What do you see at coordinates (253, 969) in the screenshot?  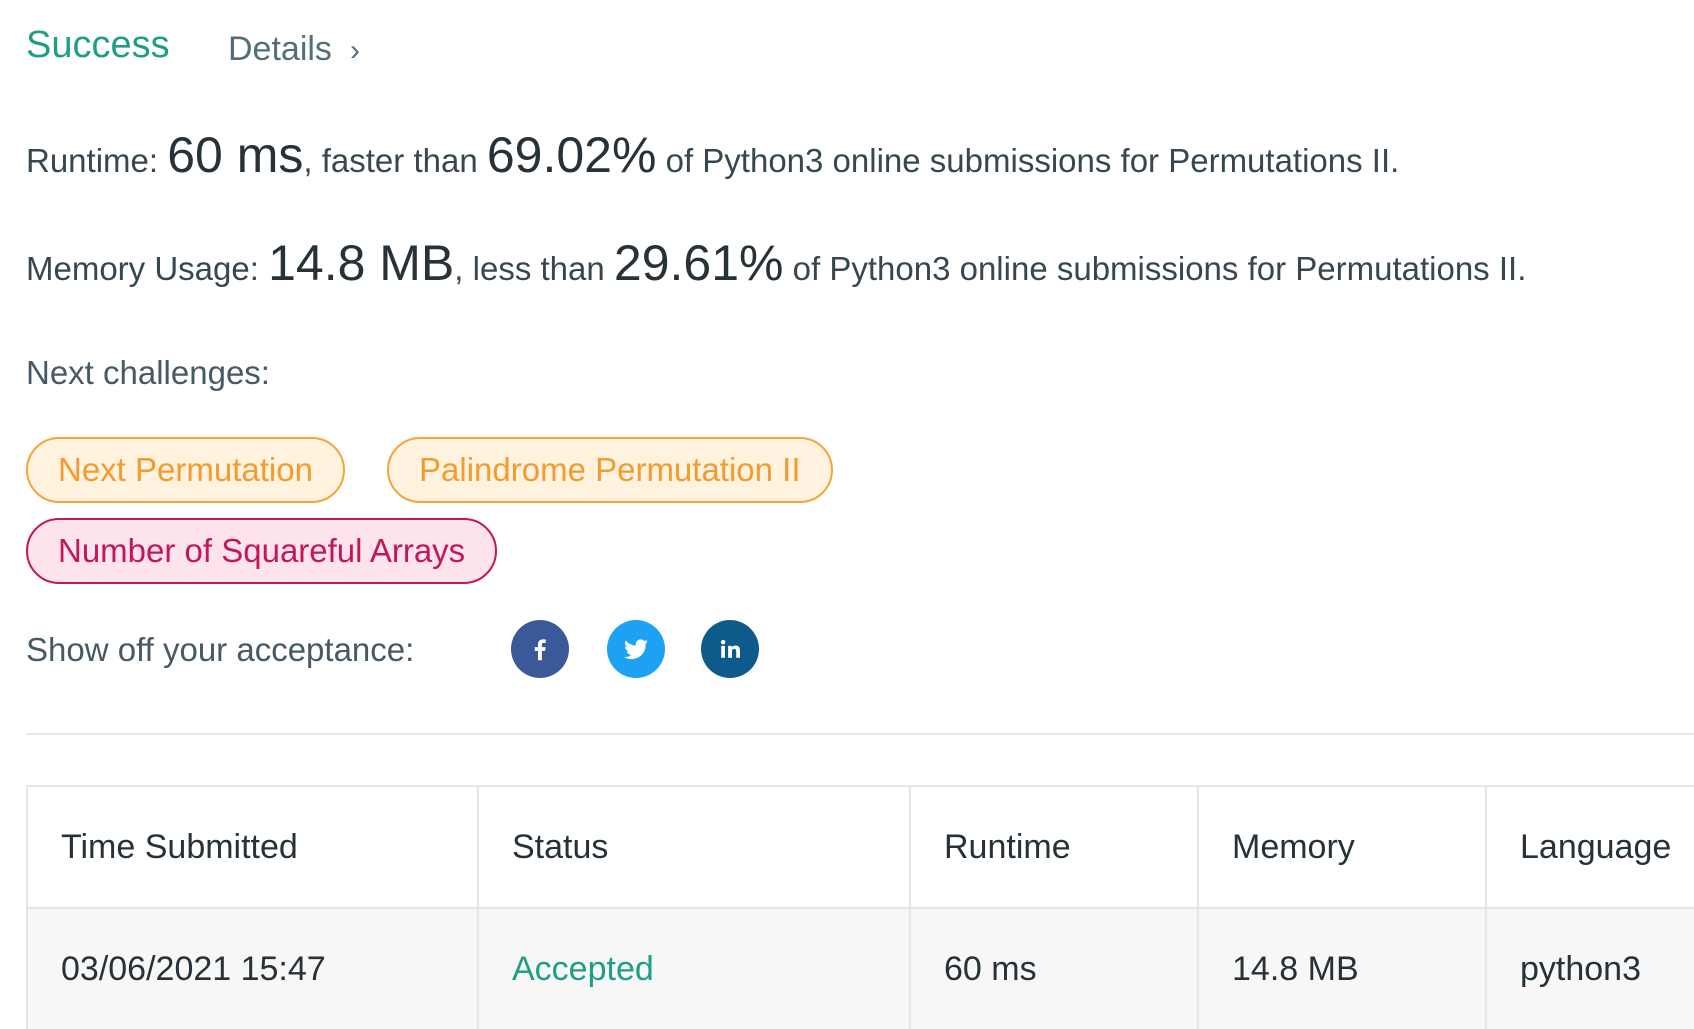 I see `cell-time-submitted: 03/06/2021 15:47` at bounding box center [253, 969].